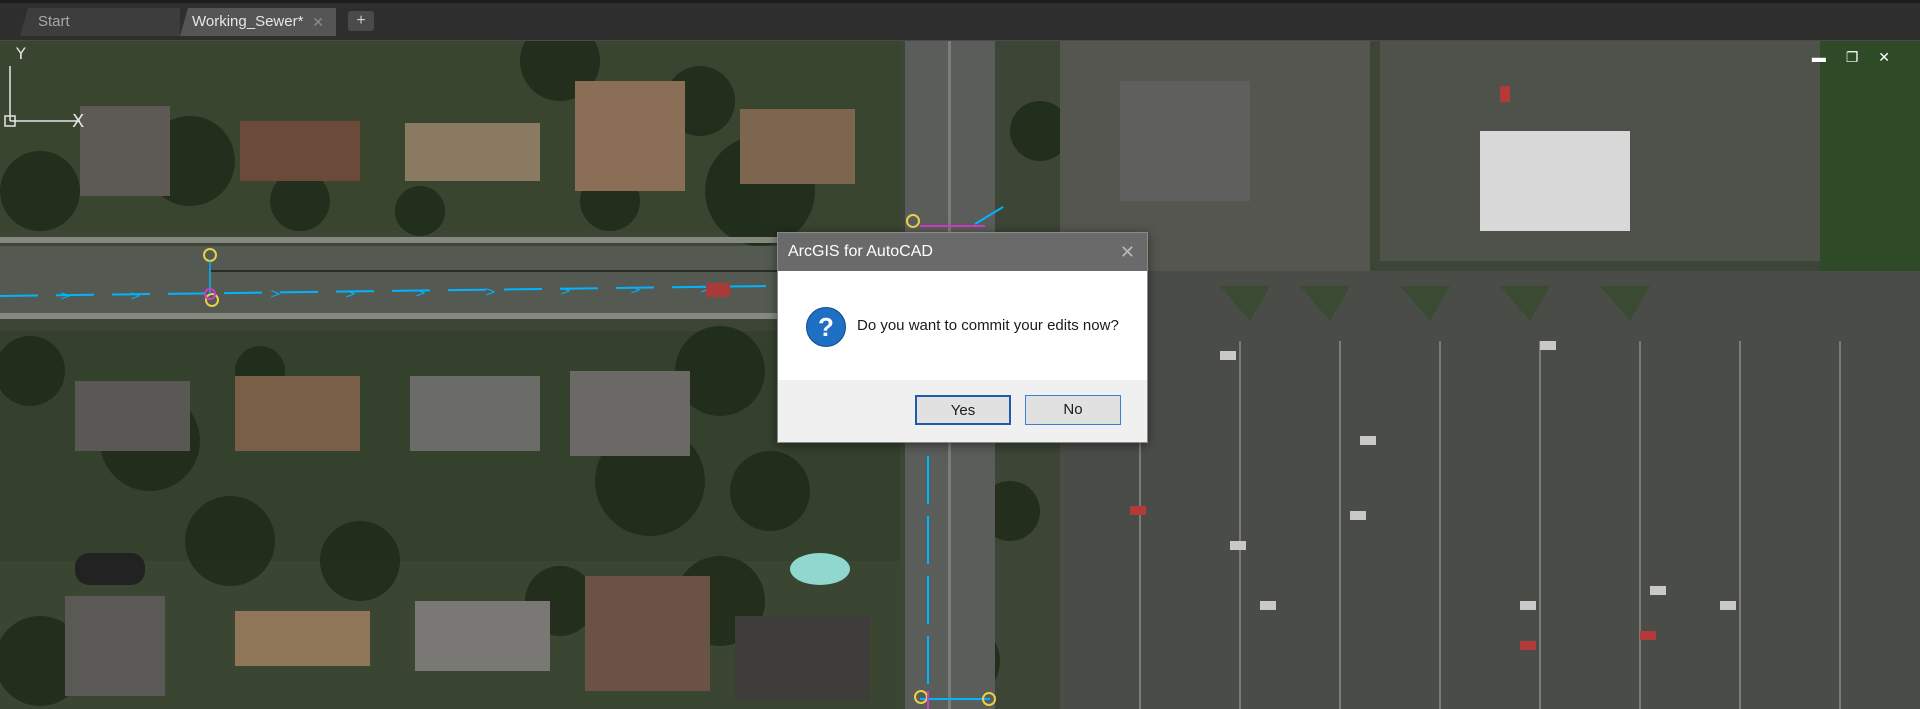 This screenshot has height=709, width=1920. What do you see at coordinates (1127, 252) in the screenshot?
I see `dialog-close-icon: ✕` at bounding box center [1127, 252].